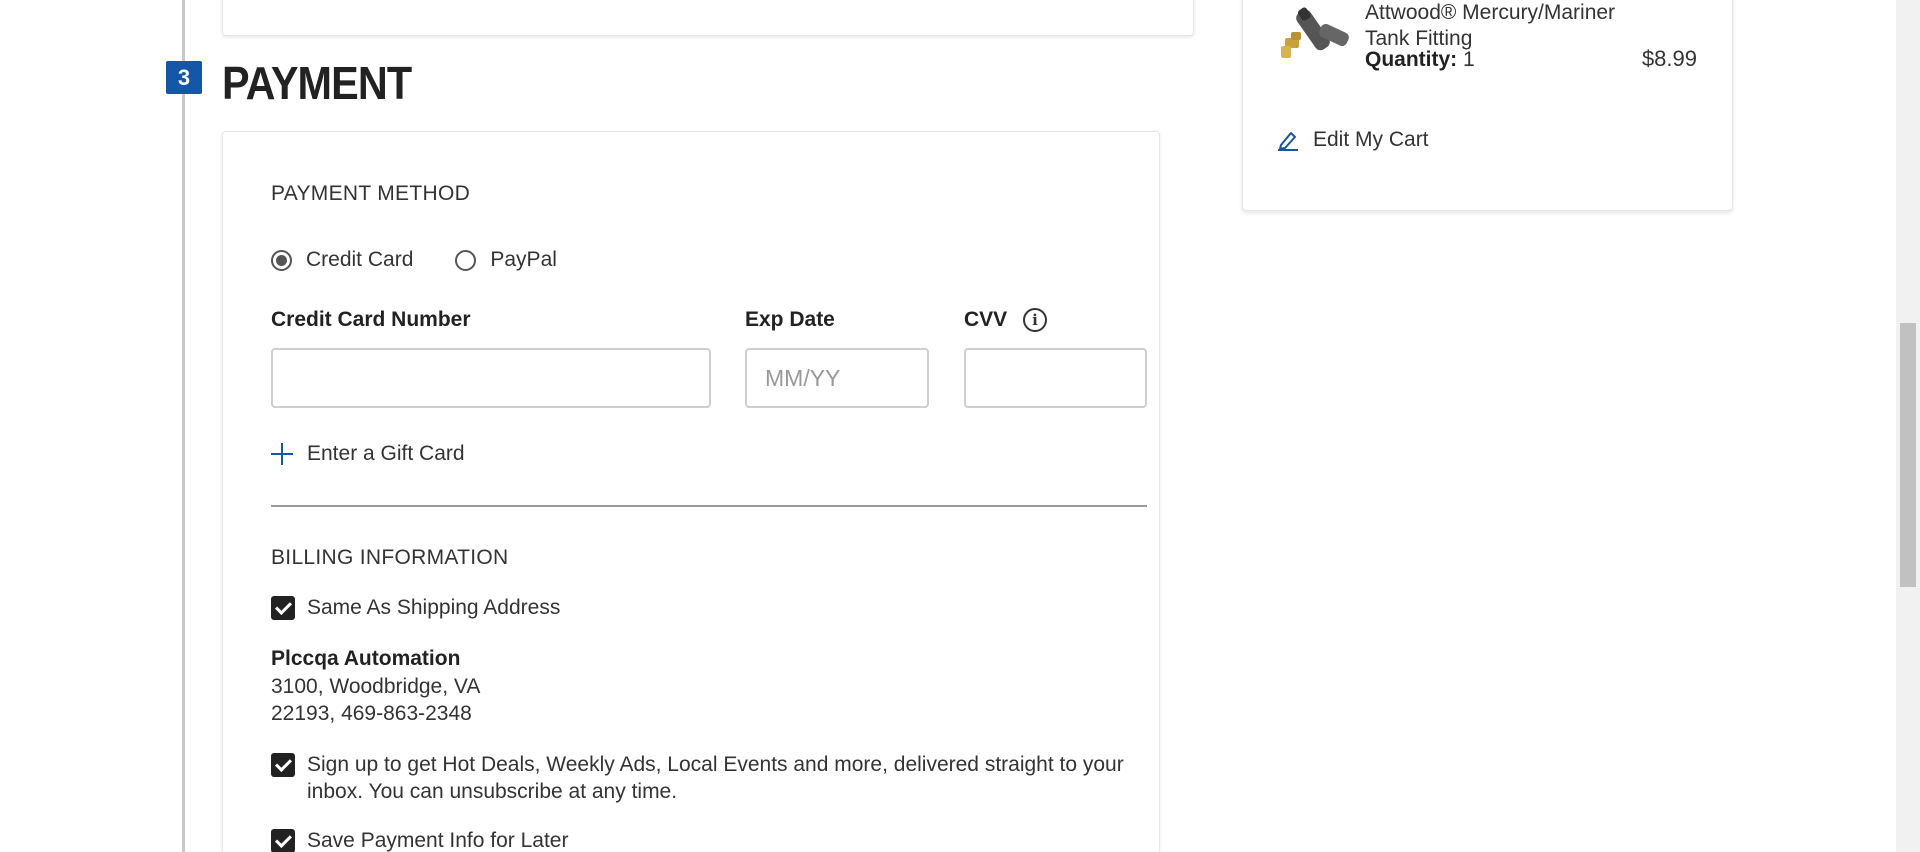 The image size is (1920, 852). I want to click on step-title: PAYMENT, so click(317, 83).